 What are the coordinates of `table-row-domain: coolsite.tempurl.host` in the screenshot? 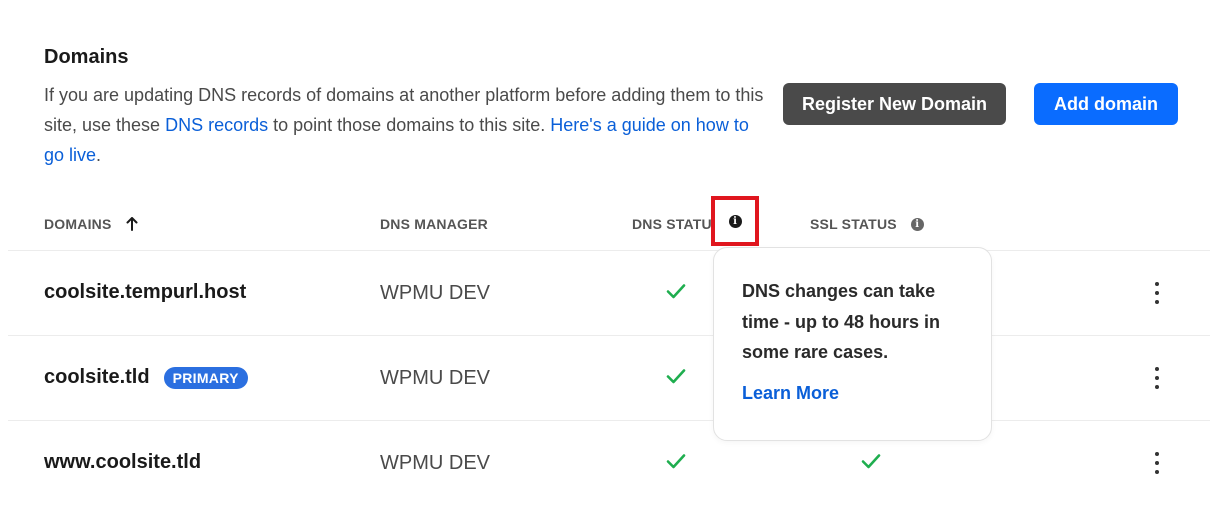 It's located at (145, 292).